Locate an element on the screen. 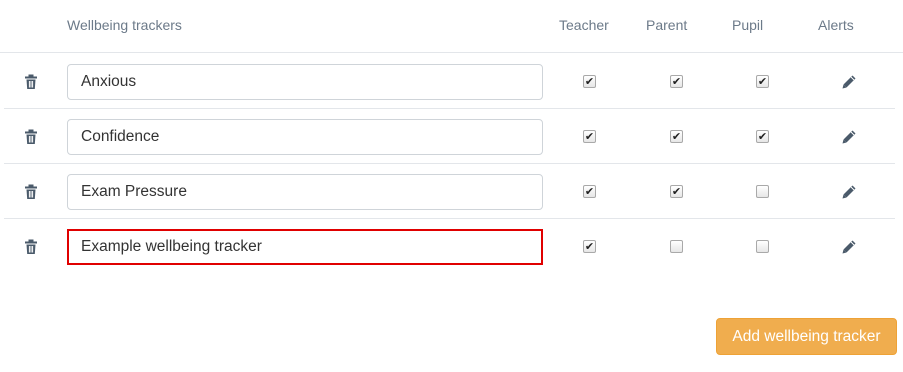 Image resolution: width=903 pixels, height=372 pixels. header-wellbeing-trackers: Wellbeing trackers is located at coordinates (124, 25).